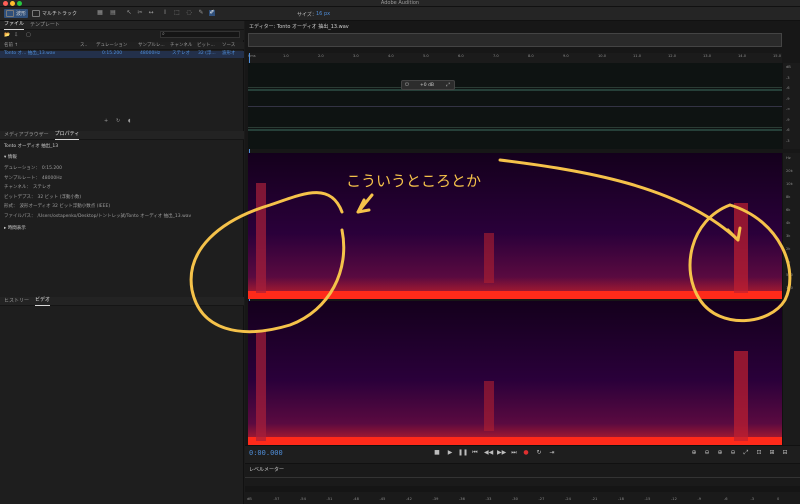 Image resolution: width=800 pixels, height=504 pixels. I want to click on brush-size-value: 16 px, so click(323, 14).